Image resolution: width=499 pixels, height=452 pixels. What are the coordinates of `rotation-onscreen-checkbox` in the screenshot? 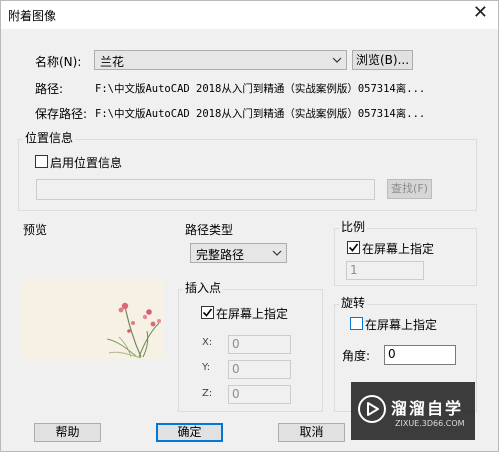 It's located at (356, 323).